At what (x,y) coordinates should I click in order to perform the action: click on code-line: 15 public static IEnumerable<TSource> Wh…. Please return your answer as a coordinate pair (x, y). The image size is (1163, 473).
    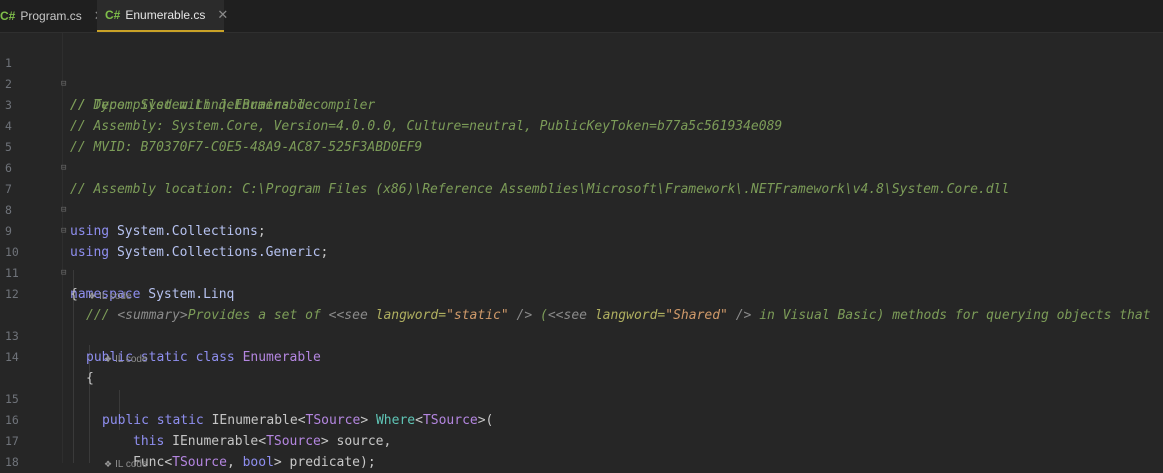
    Looking at the image, I should click on (581, 398).